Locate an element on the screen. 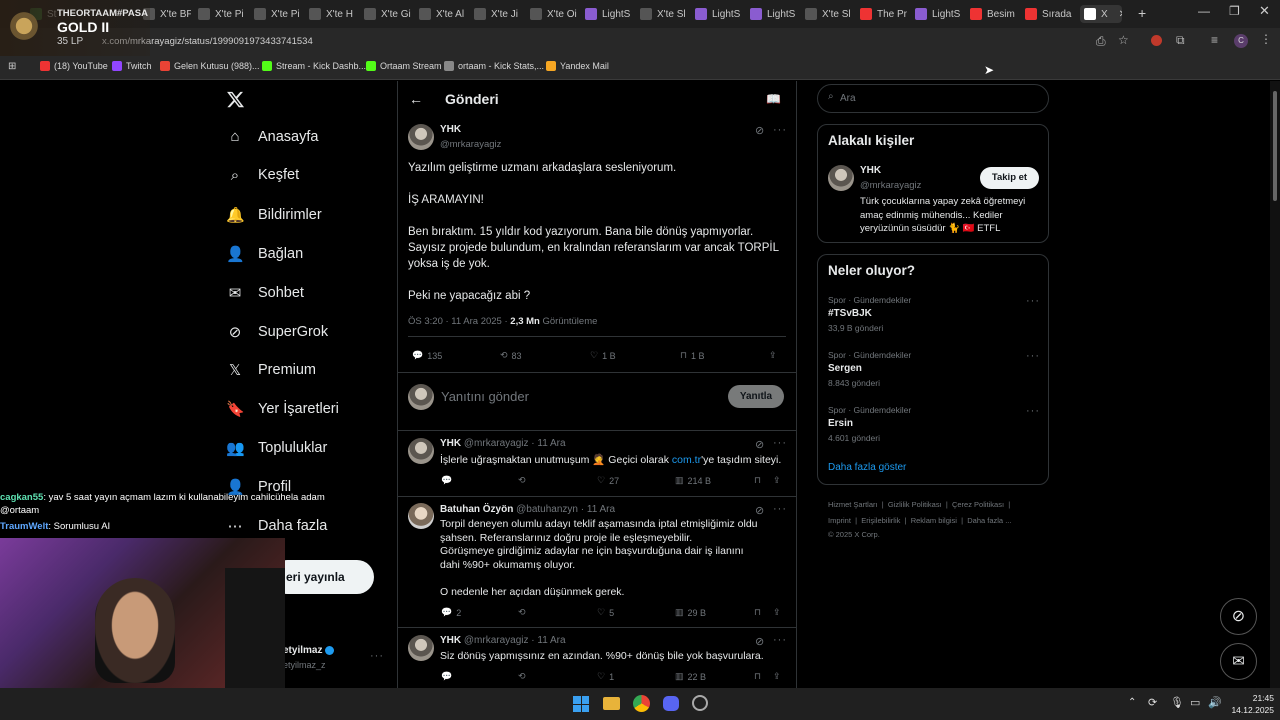 The height and width of the screenshot is (720, 1280). author-name: YHK is located at coordinates (450, 129).